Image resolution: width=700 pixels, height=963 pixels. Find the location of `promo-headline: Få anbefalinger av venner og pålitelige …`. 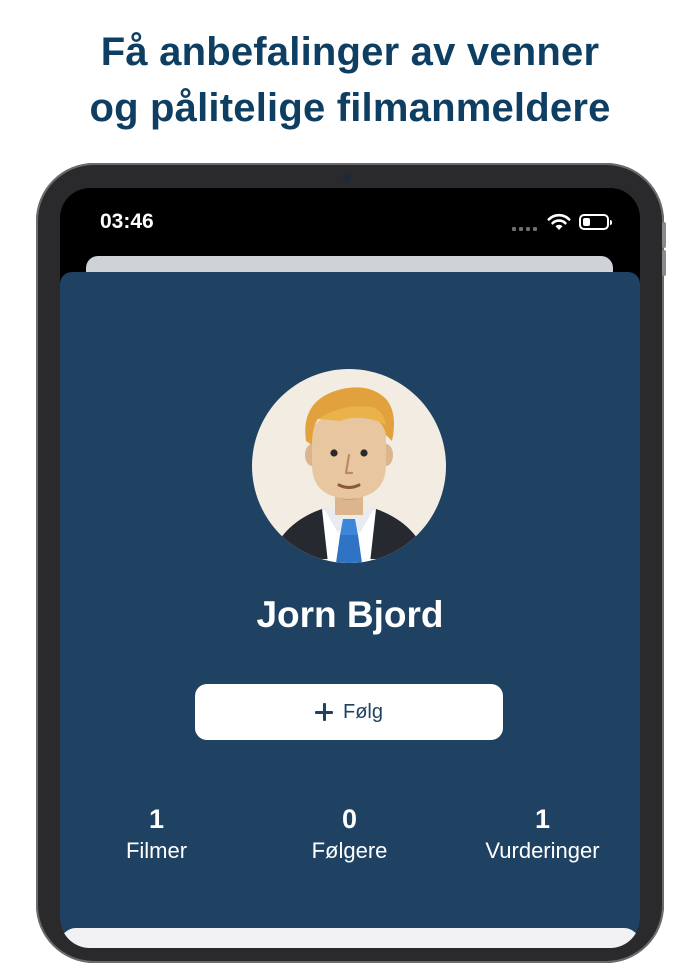

promo-headline: Få anbefalinger av venner og pålitelige … is located at coordinates (350, 80).